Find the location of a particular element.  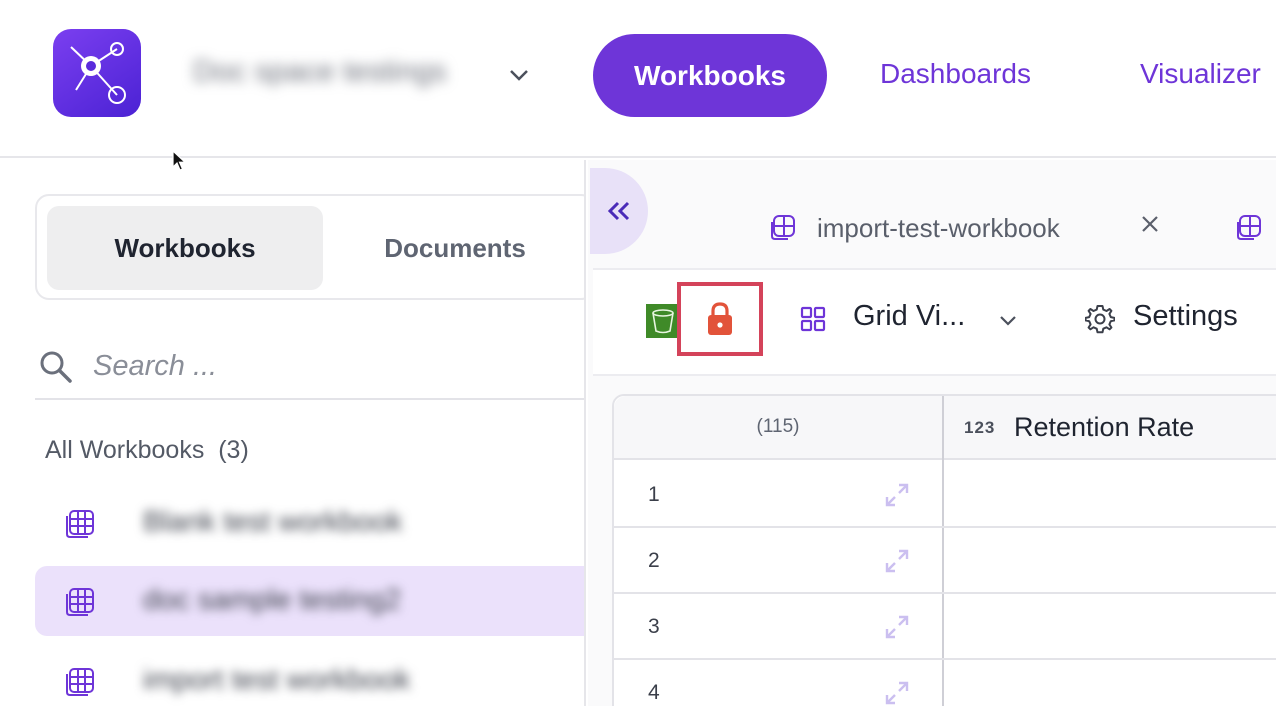

workbook-label: Blank test workbook is located at coordinates (273, 522).